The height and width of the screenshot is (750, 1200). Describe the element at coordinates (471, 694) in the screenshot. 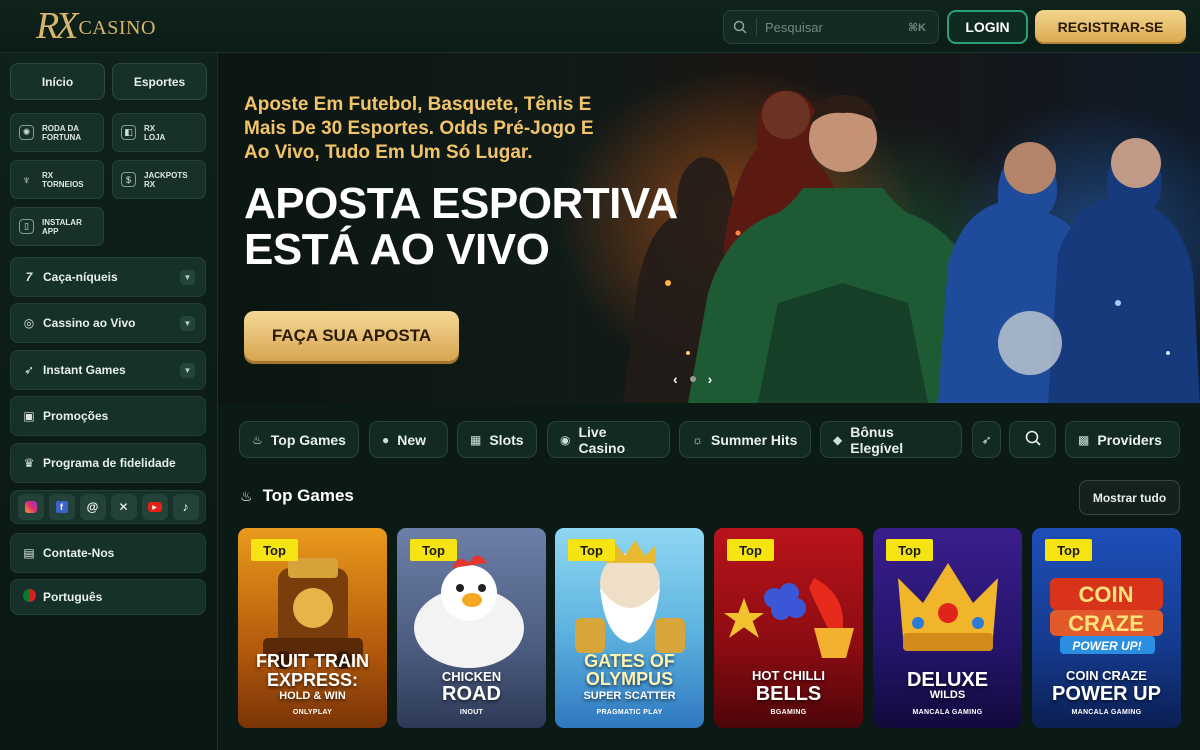

I see `game-title-line2: ROAD` at that location.